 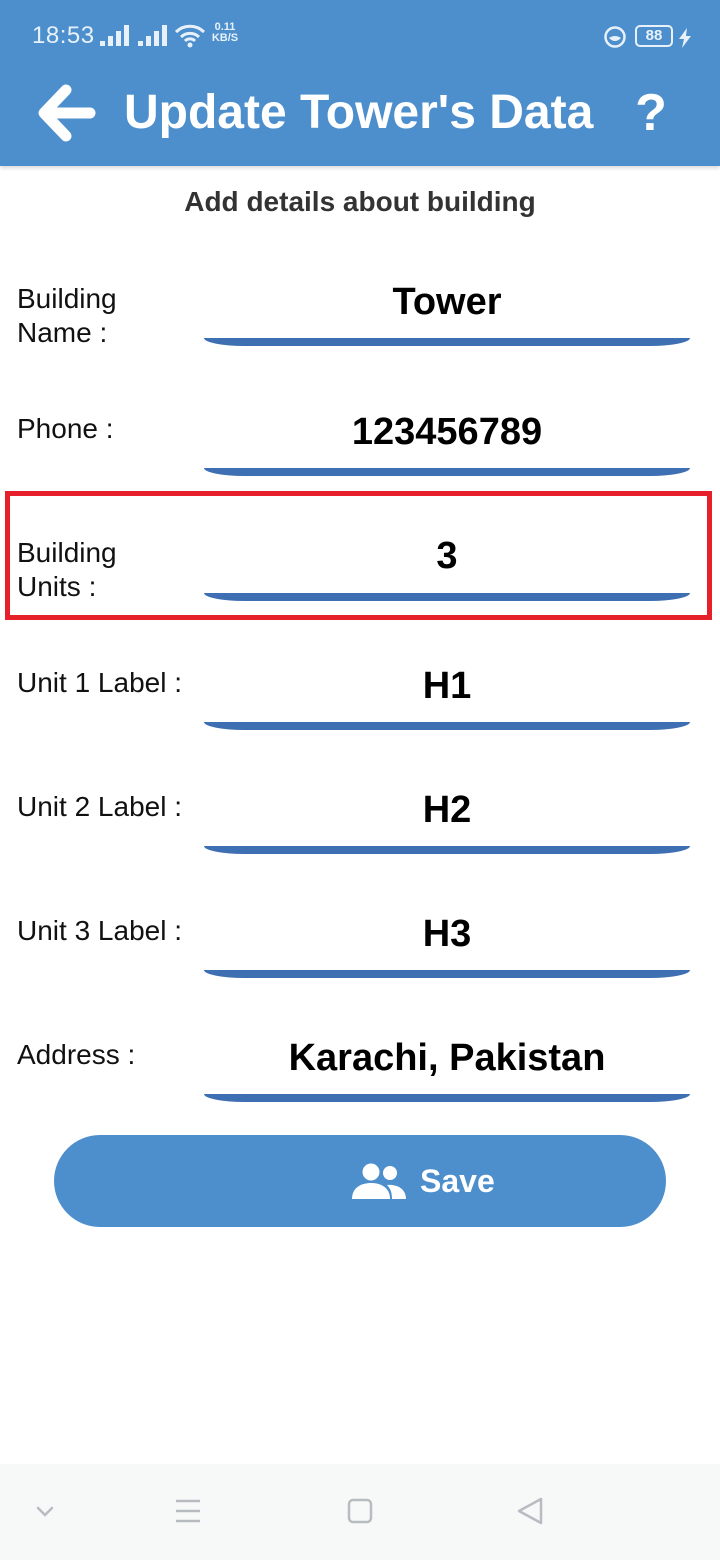 I want to click on unit-2-label-input: H2, so click(x=447, y=810).